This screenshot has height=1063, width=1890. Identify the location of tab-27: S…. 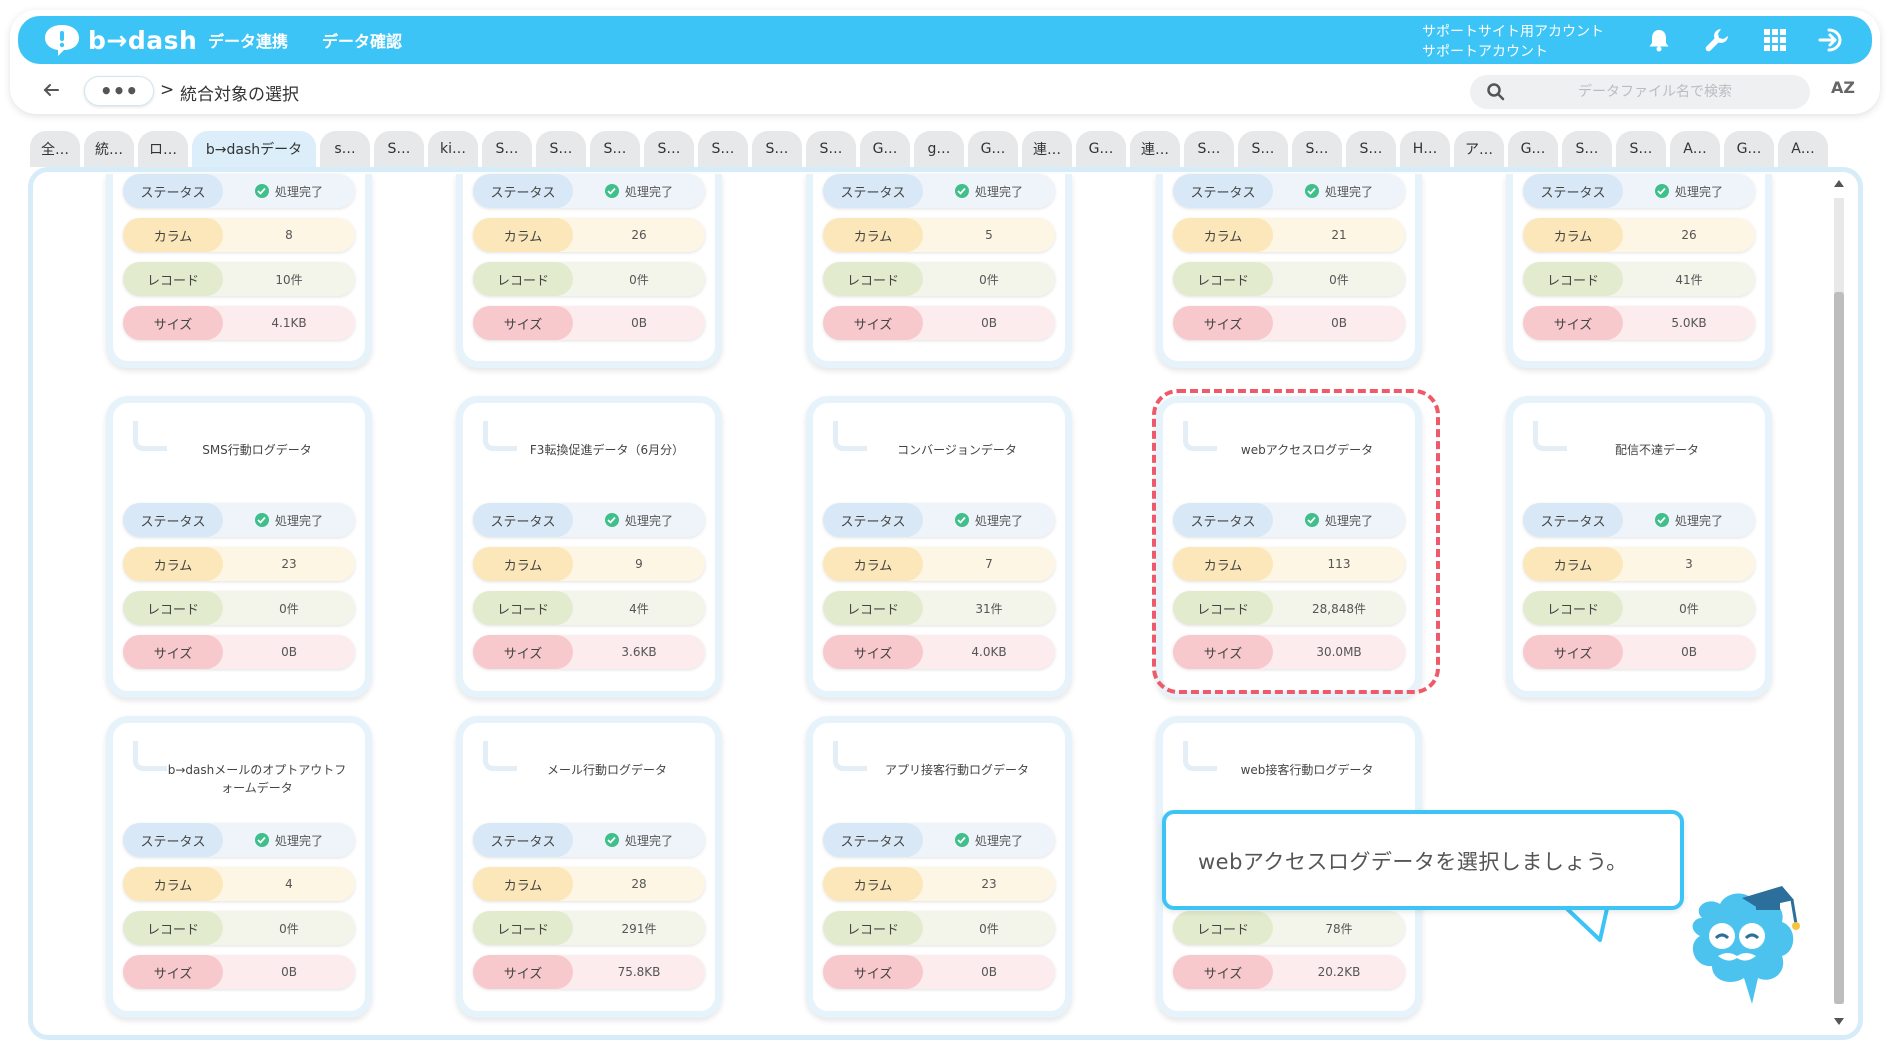
(1587, 149).